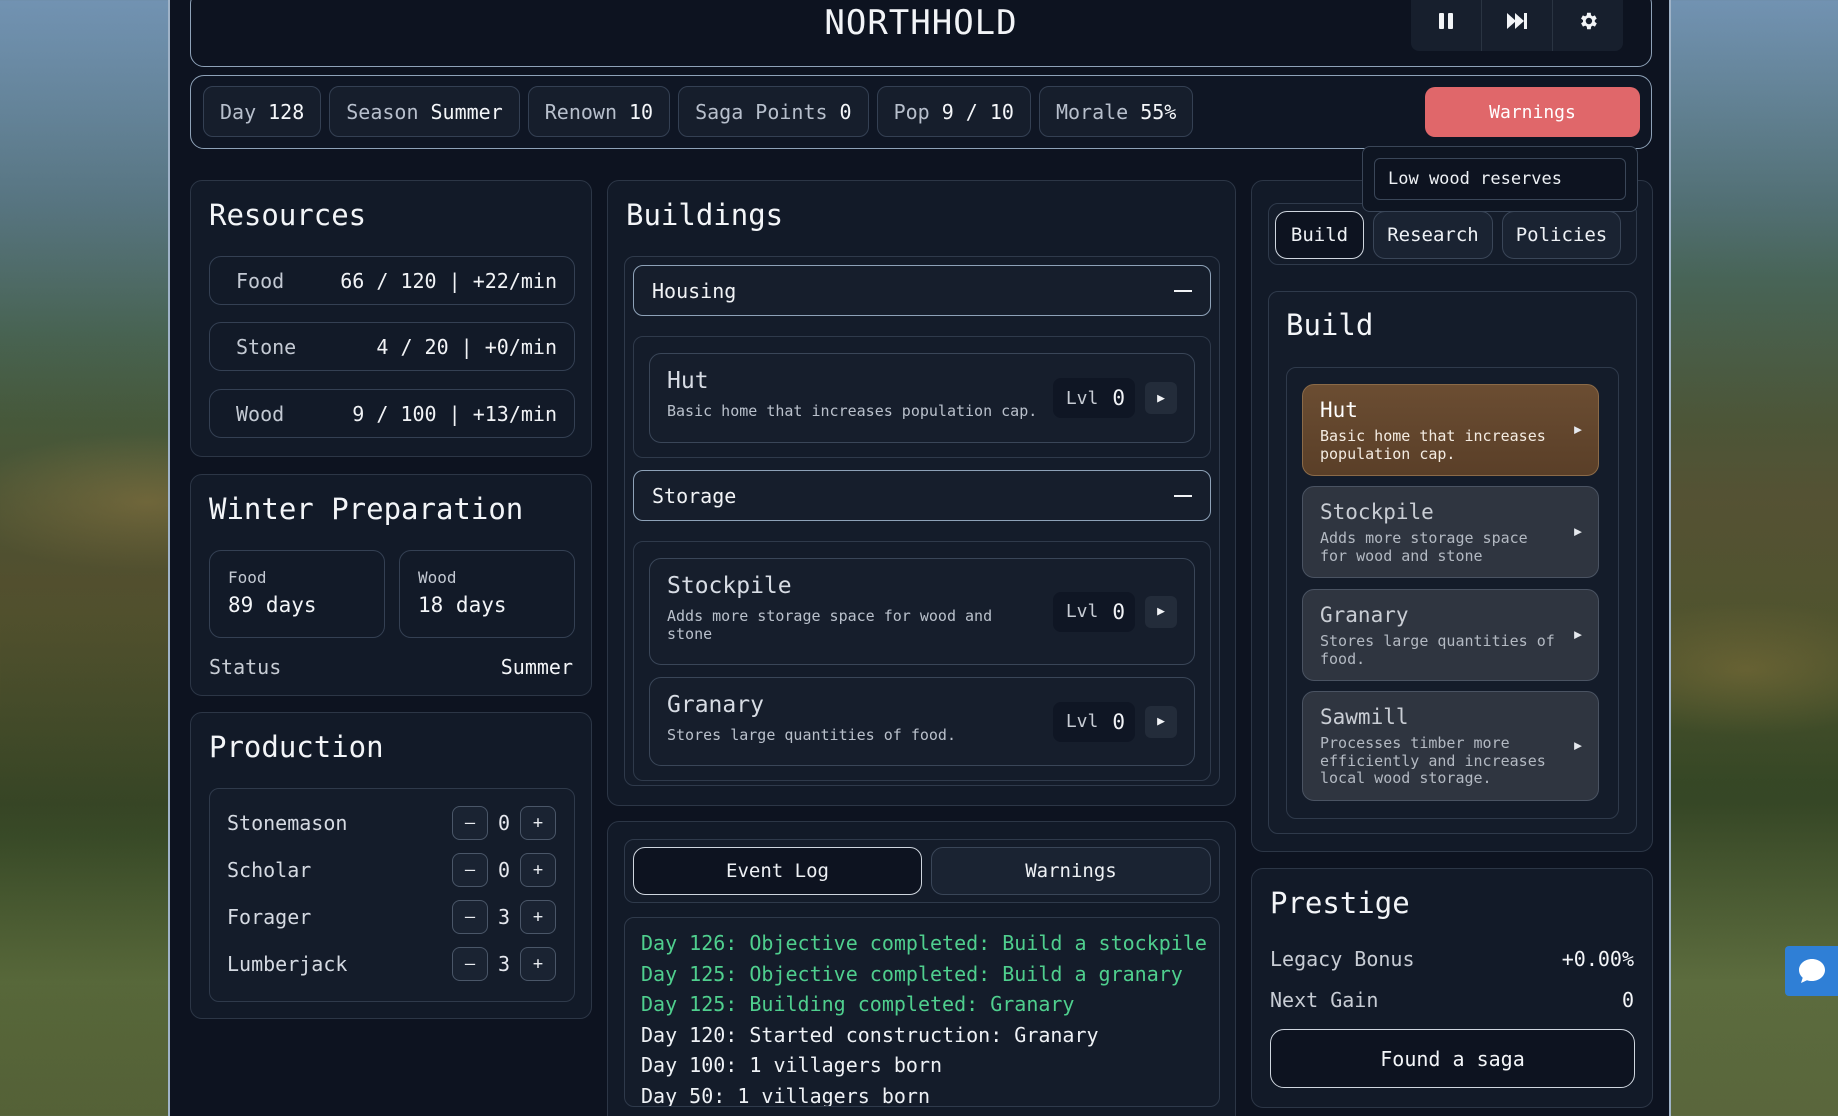 This screenshot has width=1838, height=1116. Describe the element at coordinates (424, 111) in the screenshot. I see `stat-season: Season Summer` at that location.